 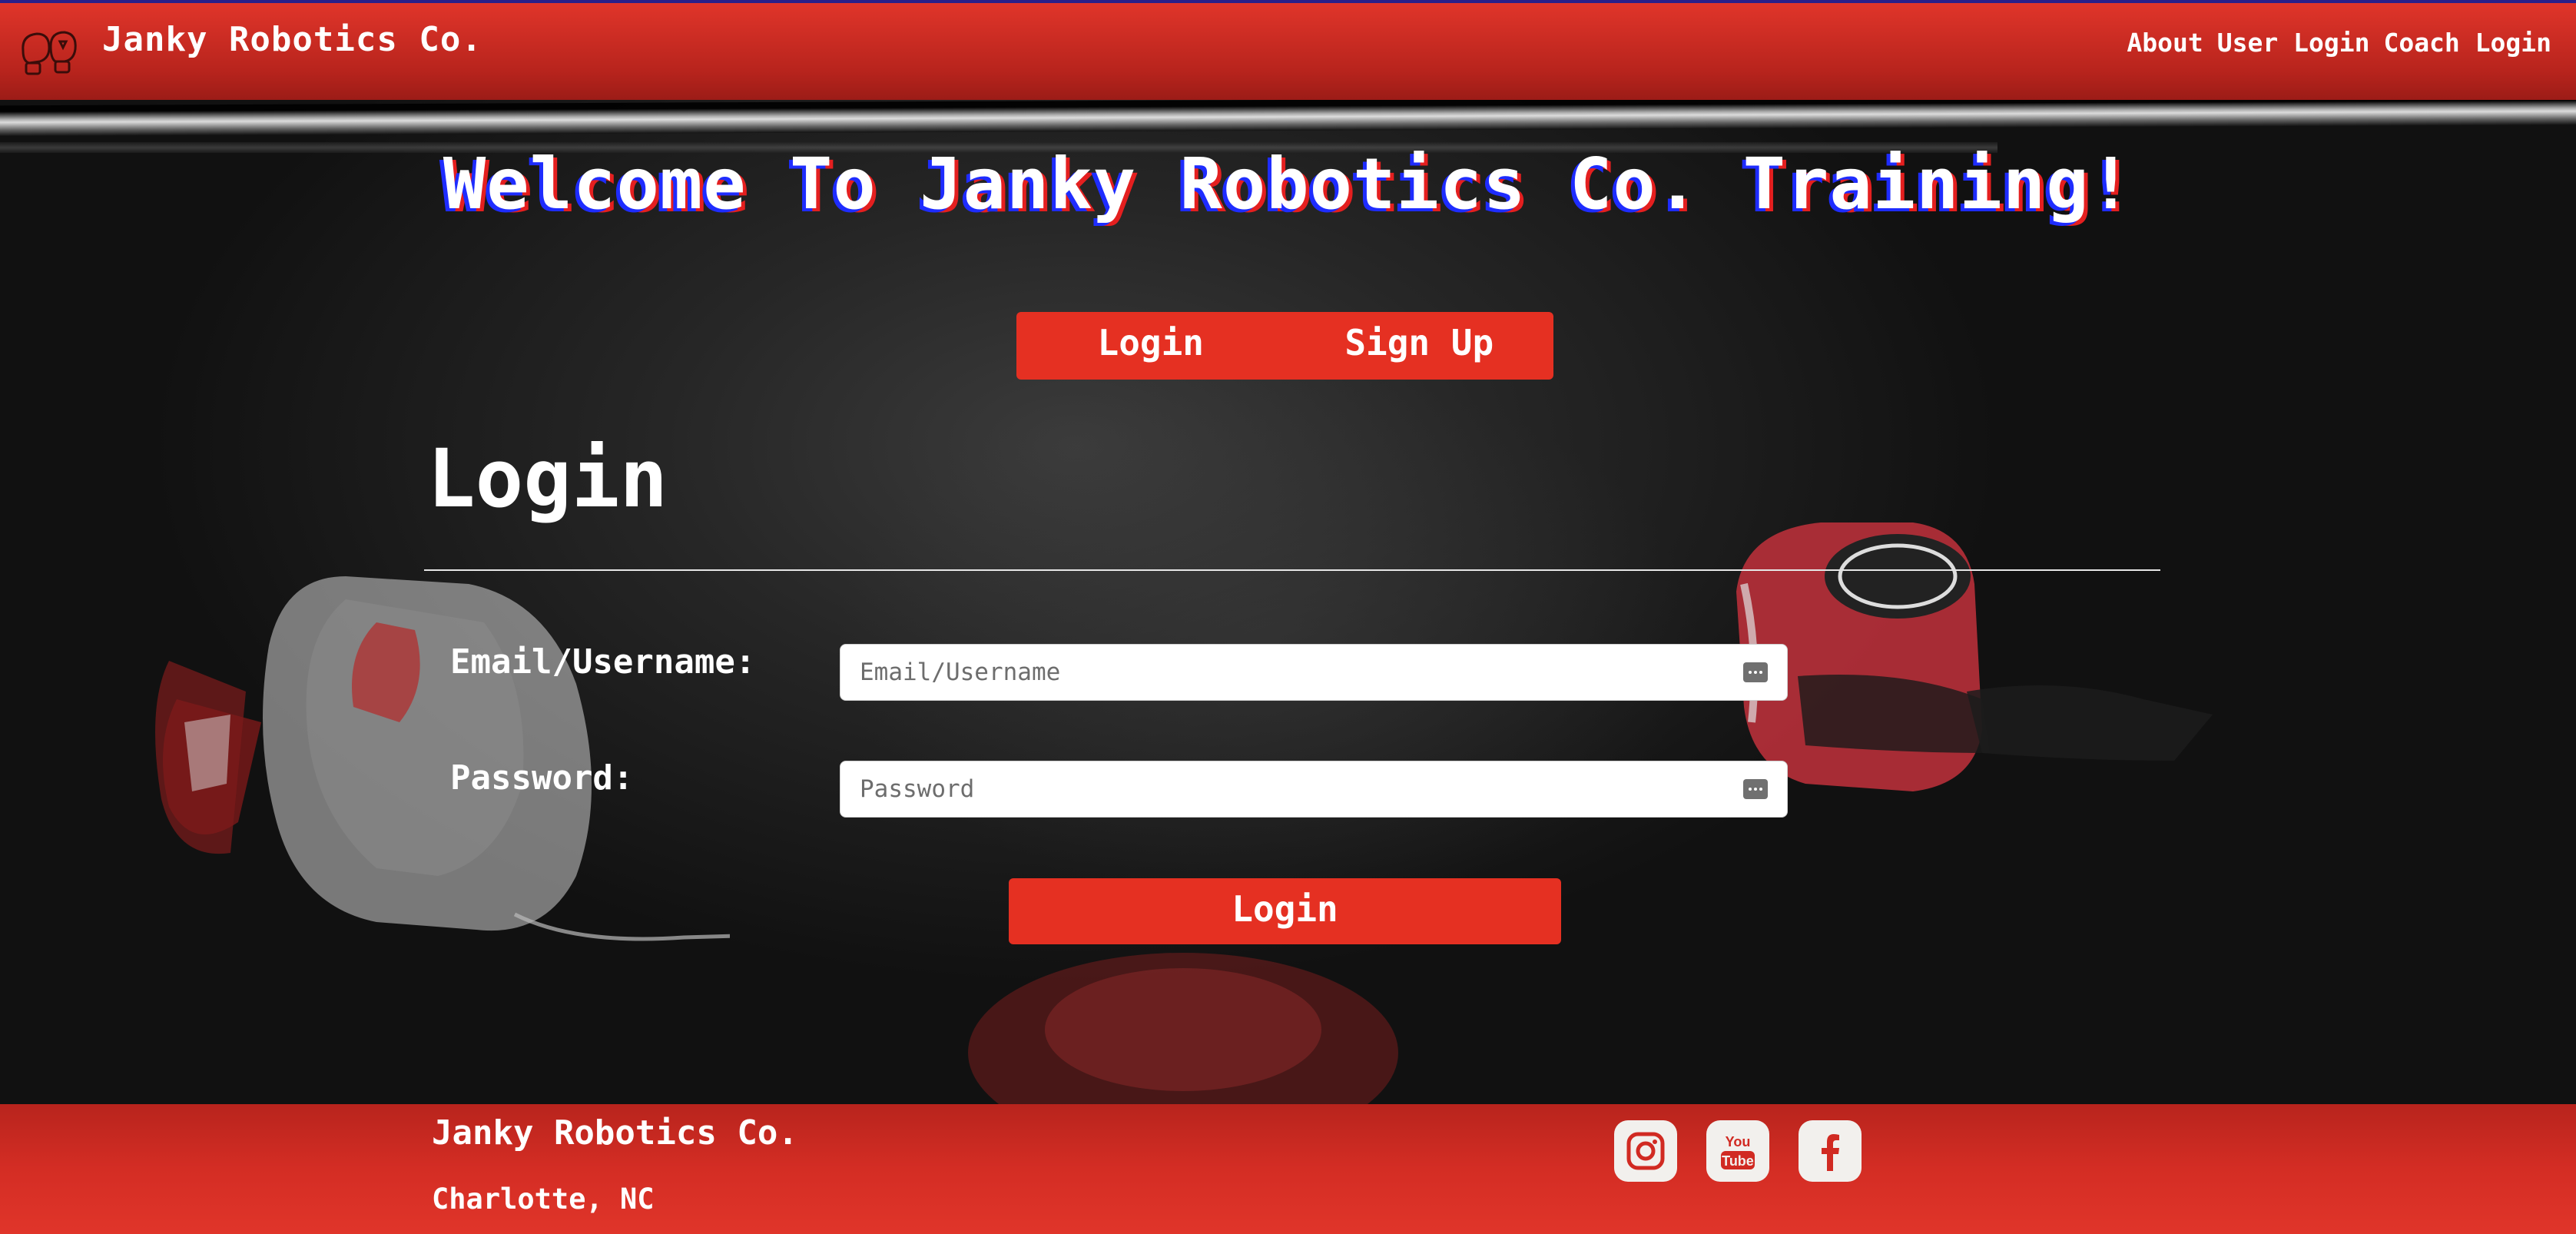 What do you see at coordinates (603, 662) in the screenshot?
I see `email-label: Email/Username:` at bounding box center [603, 662].